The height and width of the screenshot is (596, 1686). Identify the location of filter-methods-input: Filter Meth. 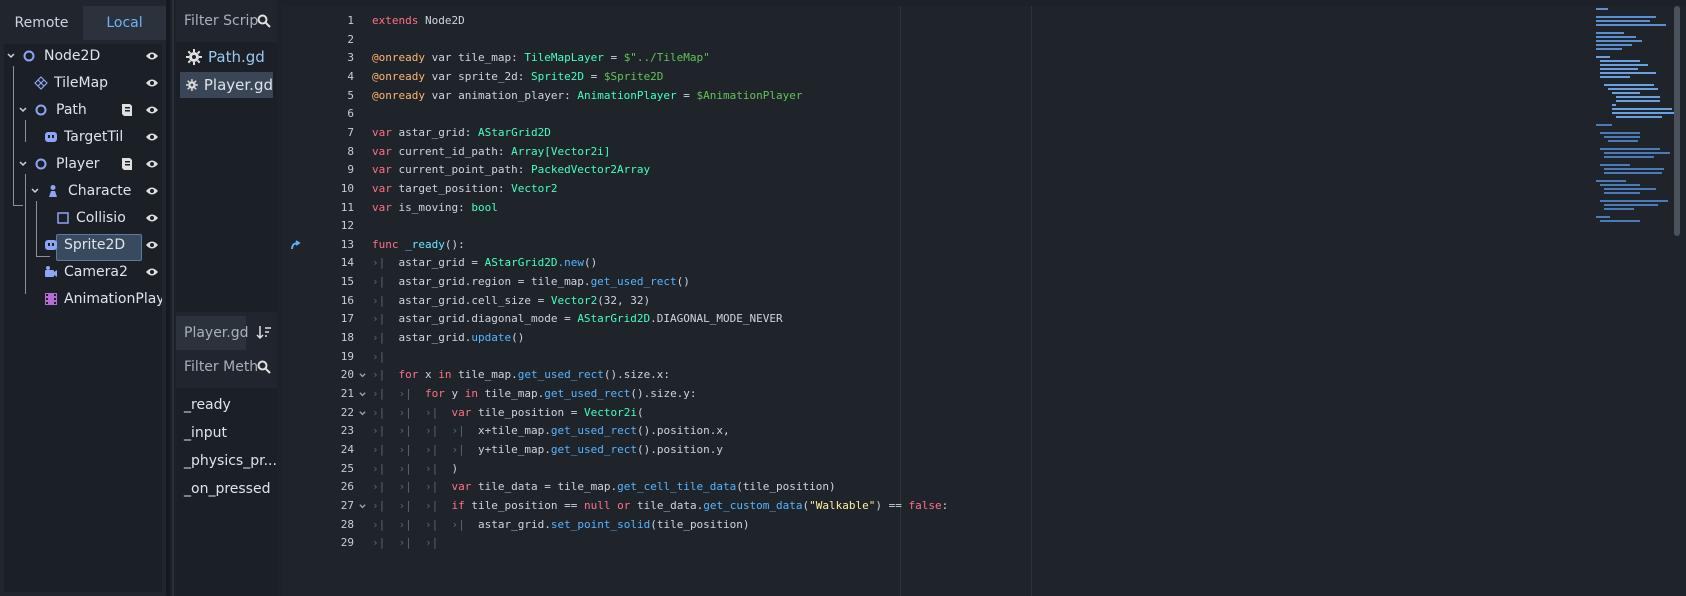
(226, 367).